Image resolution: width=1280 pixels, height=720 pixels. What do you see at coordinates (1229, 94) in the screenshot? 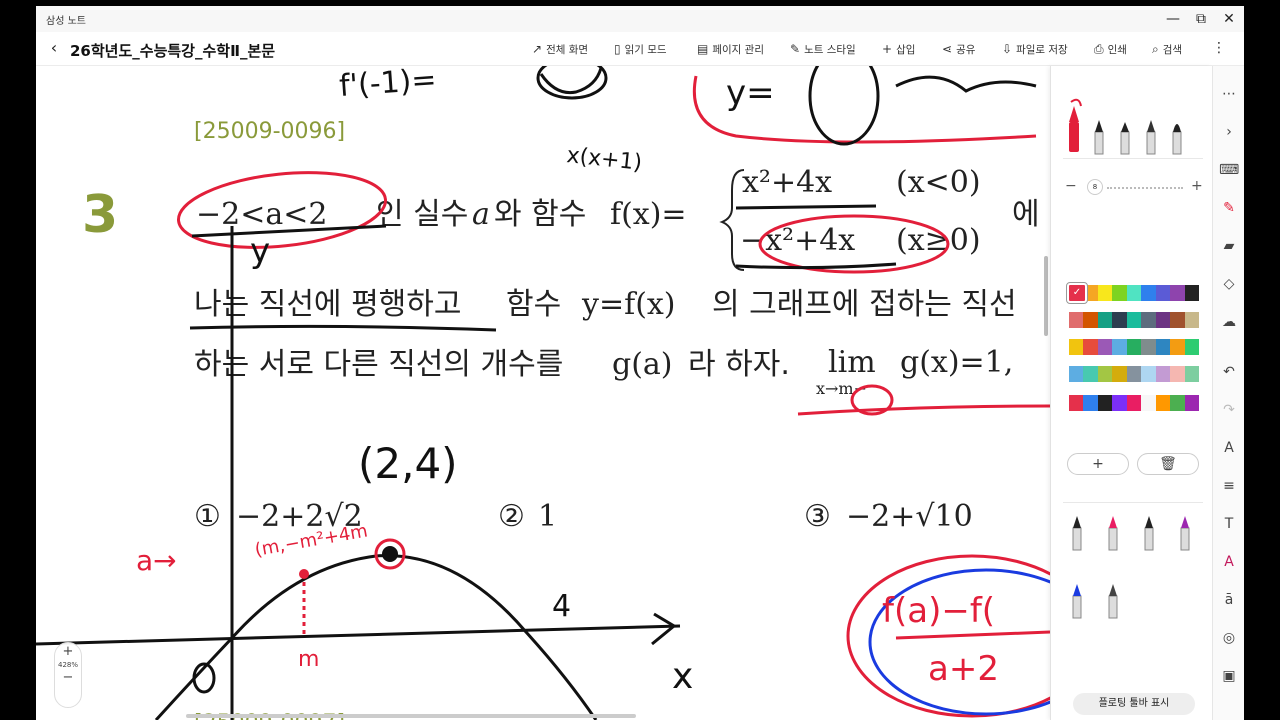
I see `more-tools-icon: ⋯` at bounding box center [1229, 94].